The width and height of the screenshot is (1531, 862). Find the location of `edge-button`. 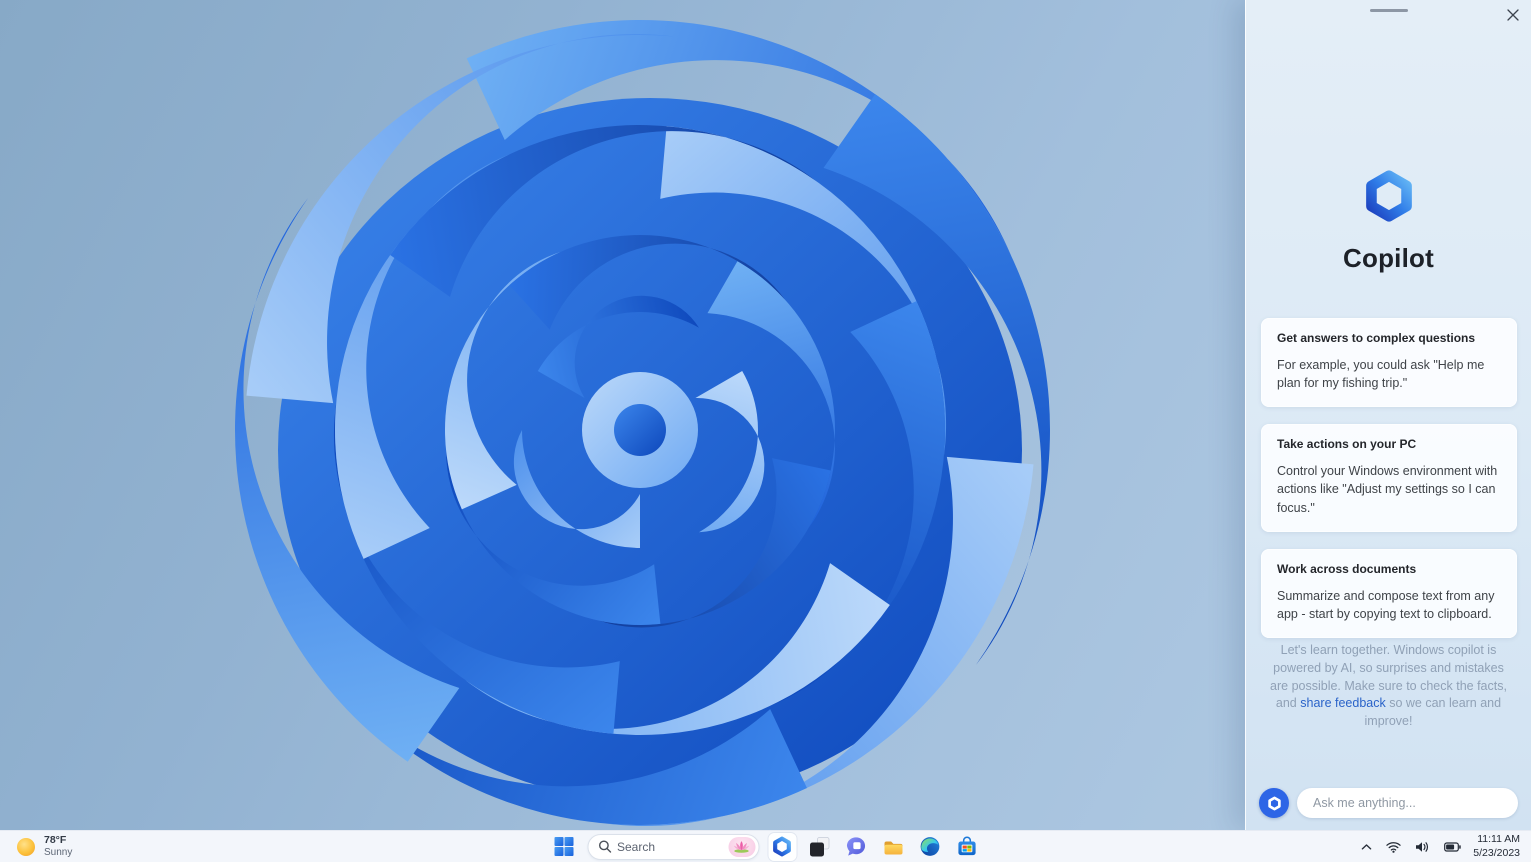

edge-button is located at coordinates (930, 847).